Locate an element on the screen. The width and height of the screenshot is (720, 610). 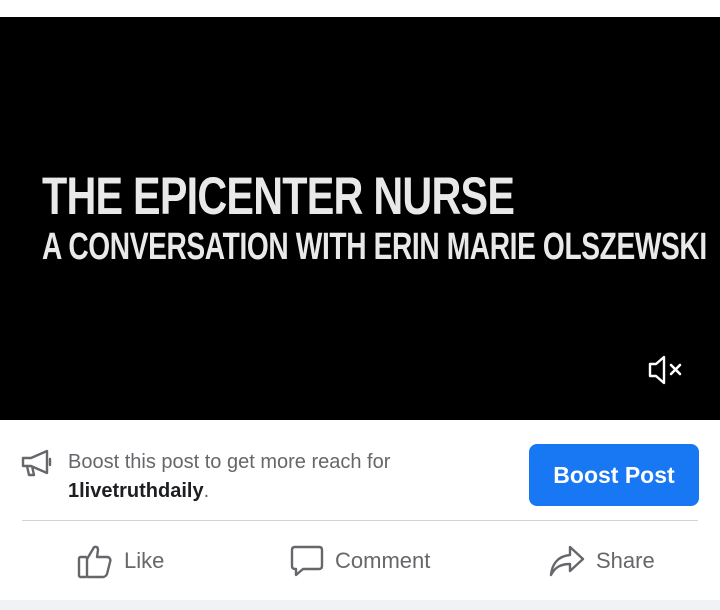
like-label: Like is located at coordinates (144, 560).